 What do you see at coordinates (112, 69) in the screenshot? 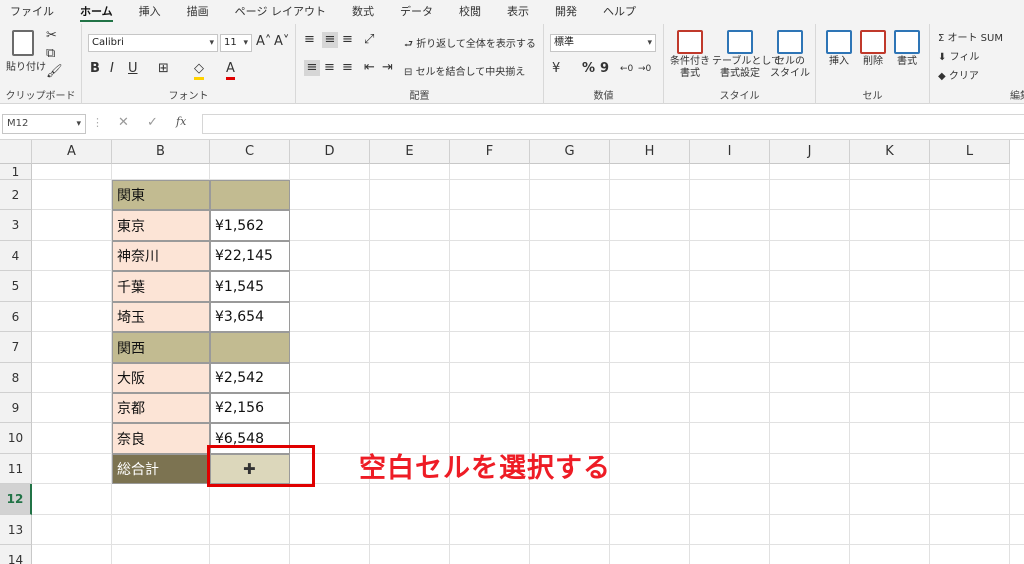
I see `italic-button: I` at bounding box center [112, 69].